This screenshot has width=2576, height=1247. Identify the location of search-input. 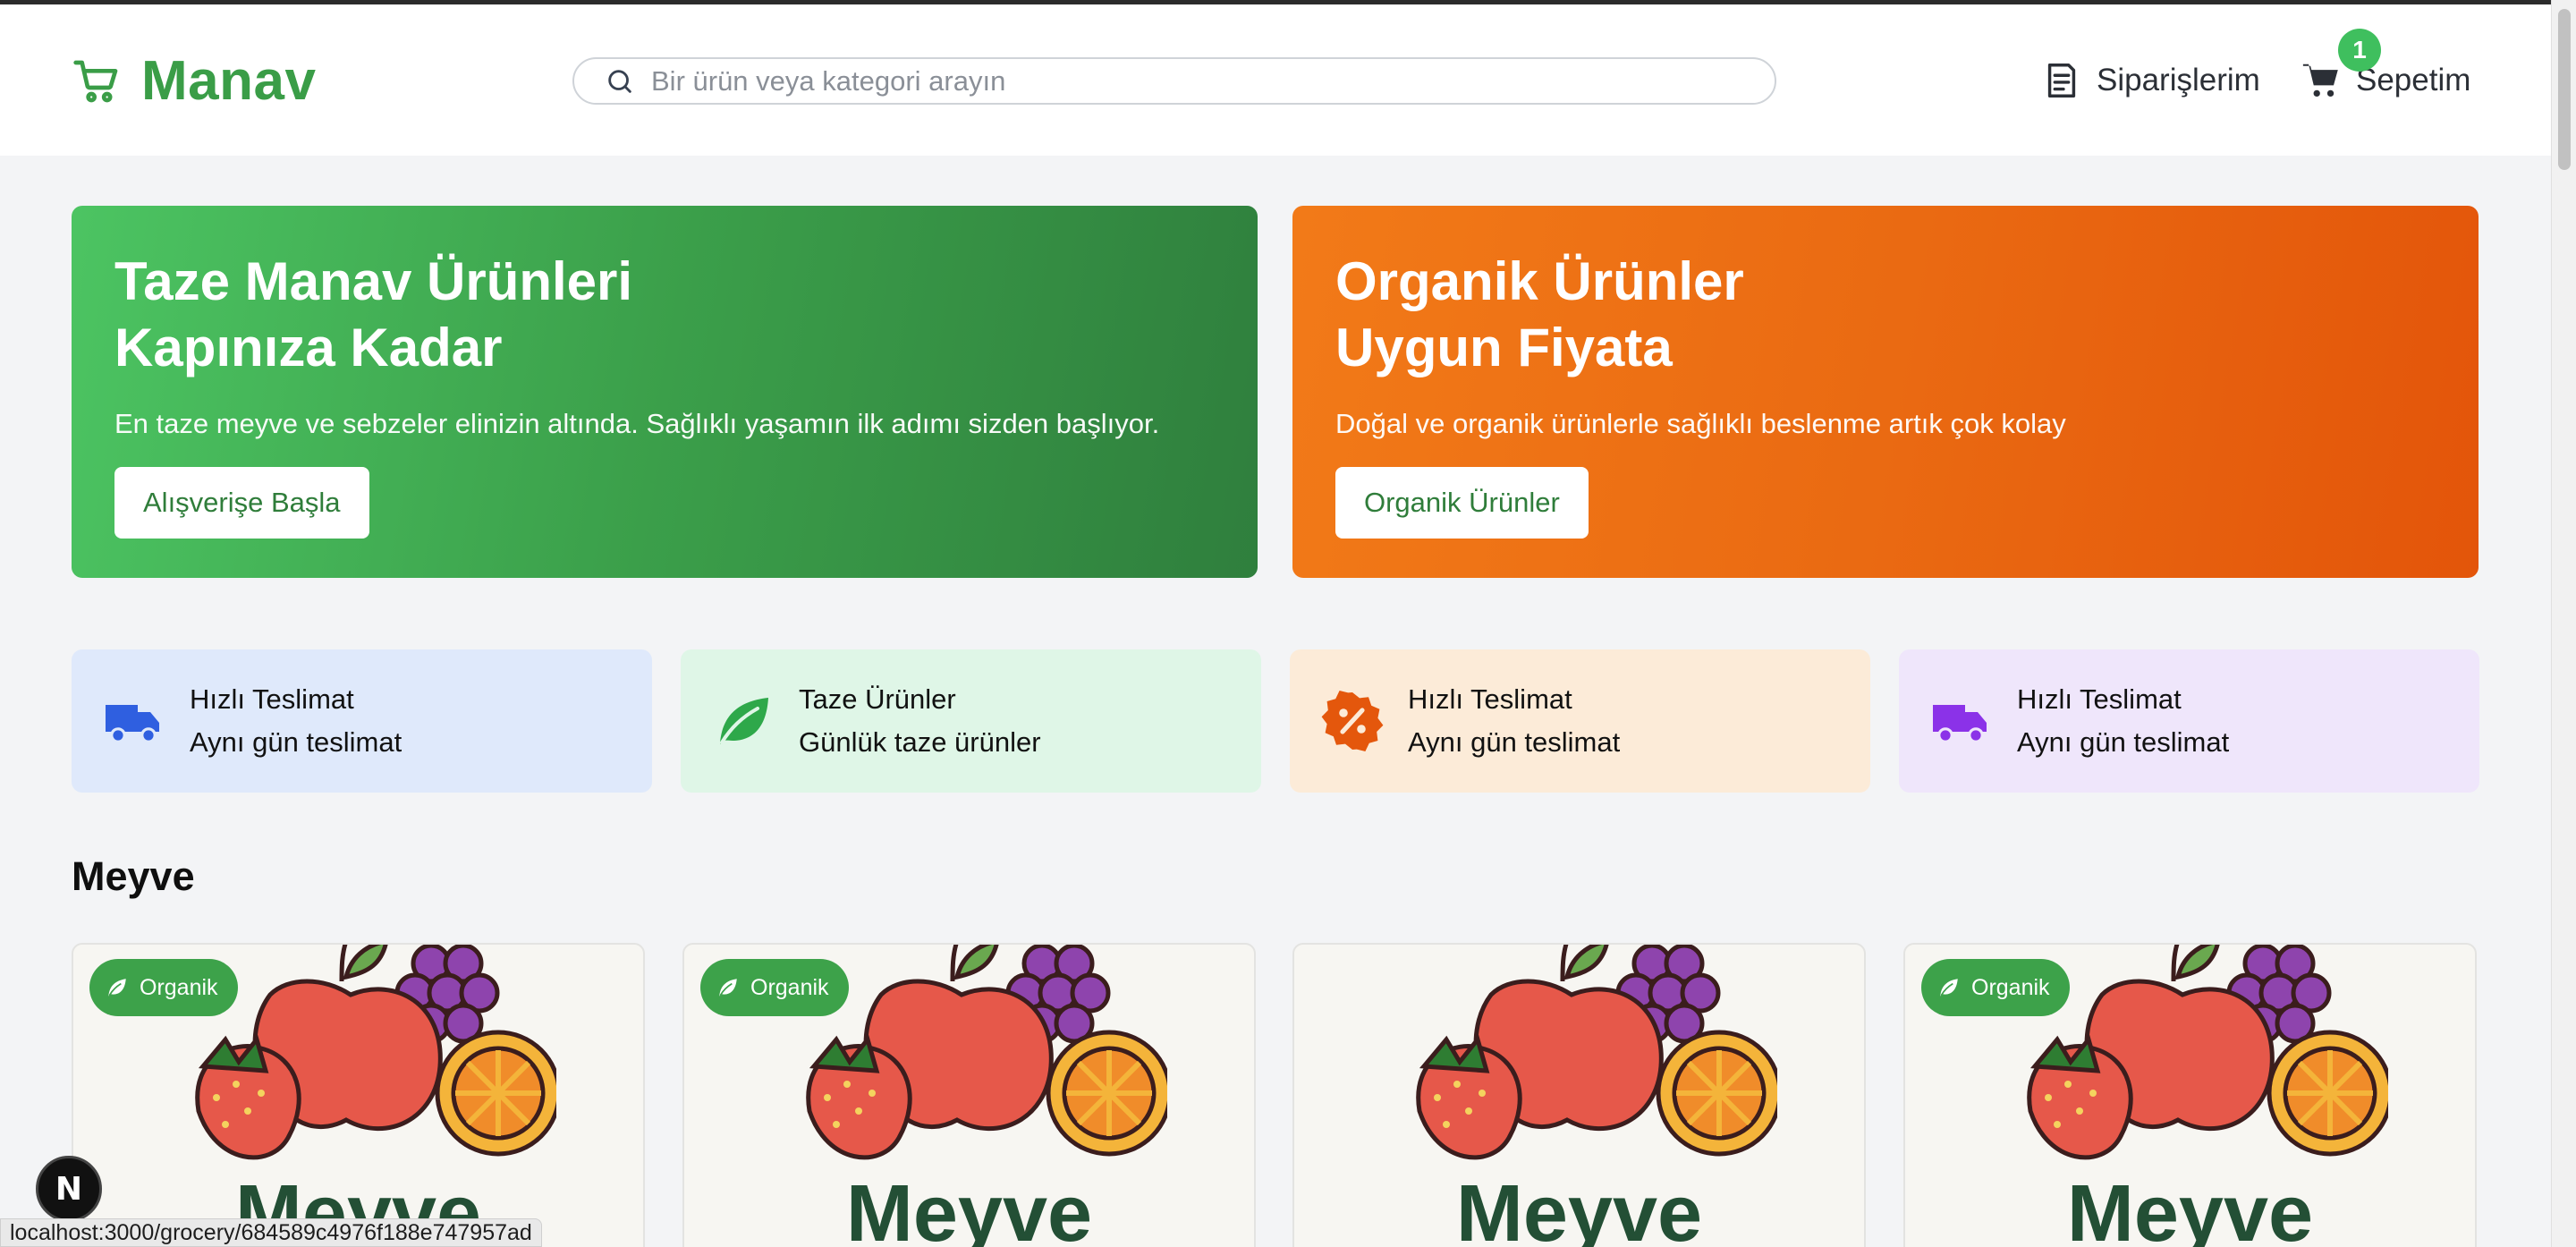
(1187, 81).